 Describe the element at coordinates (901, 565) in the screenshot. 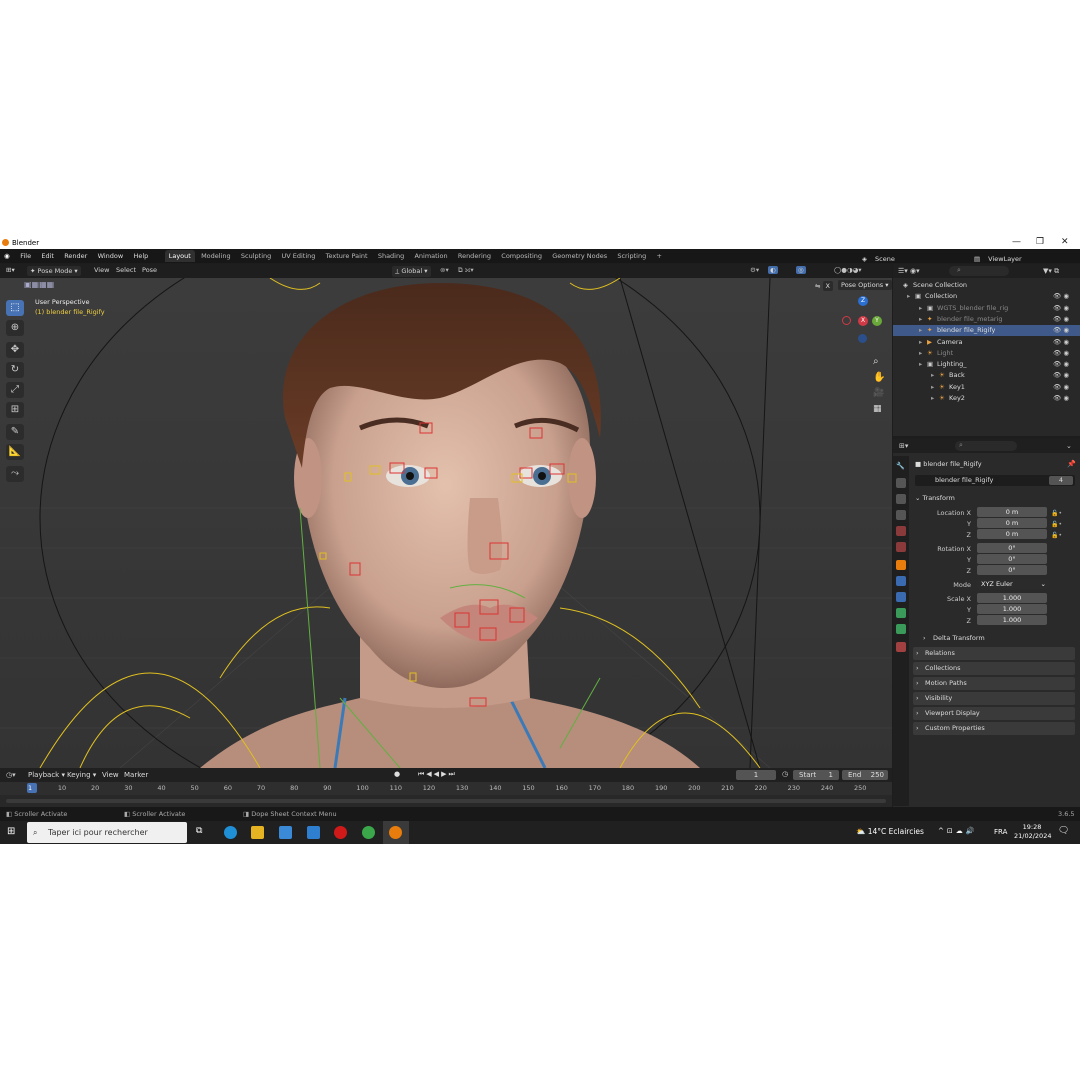

I see `object-tab-icon` at that location.